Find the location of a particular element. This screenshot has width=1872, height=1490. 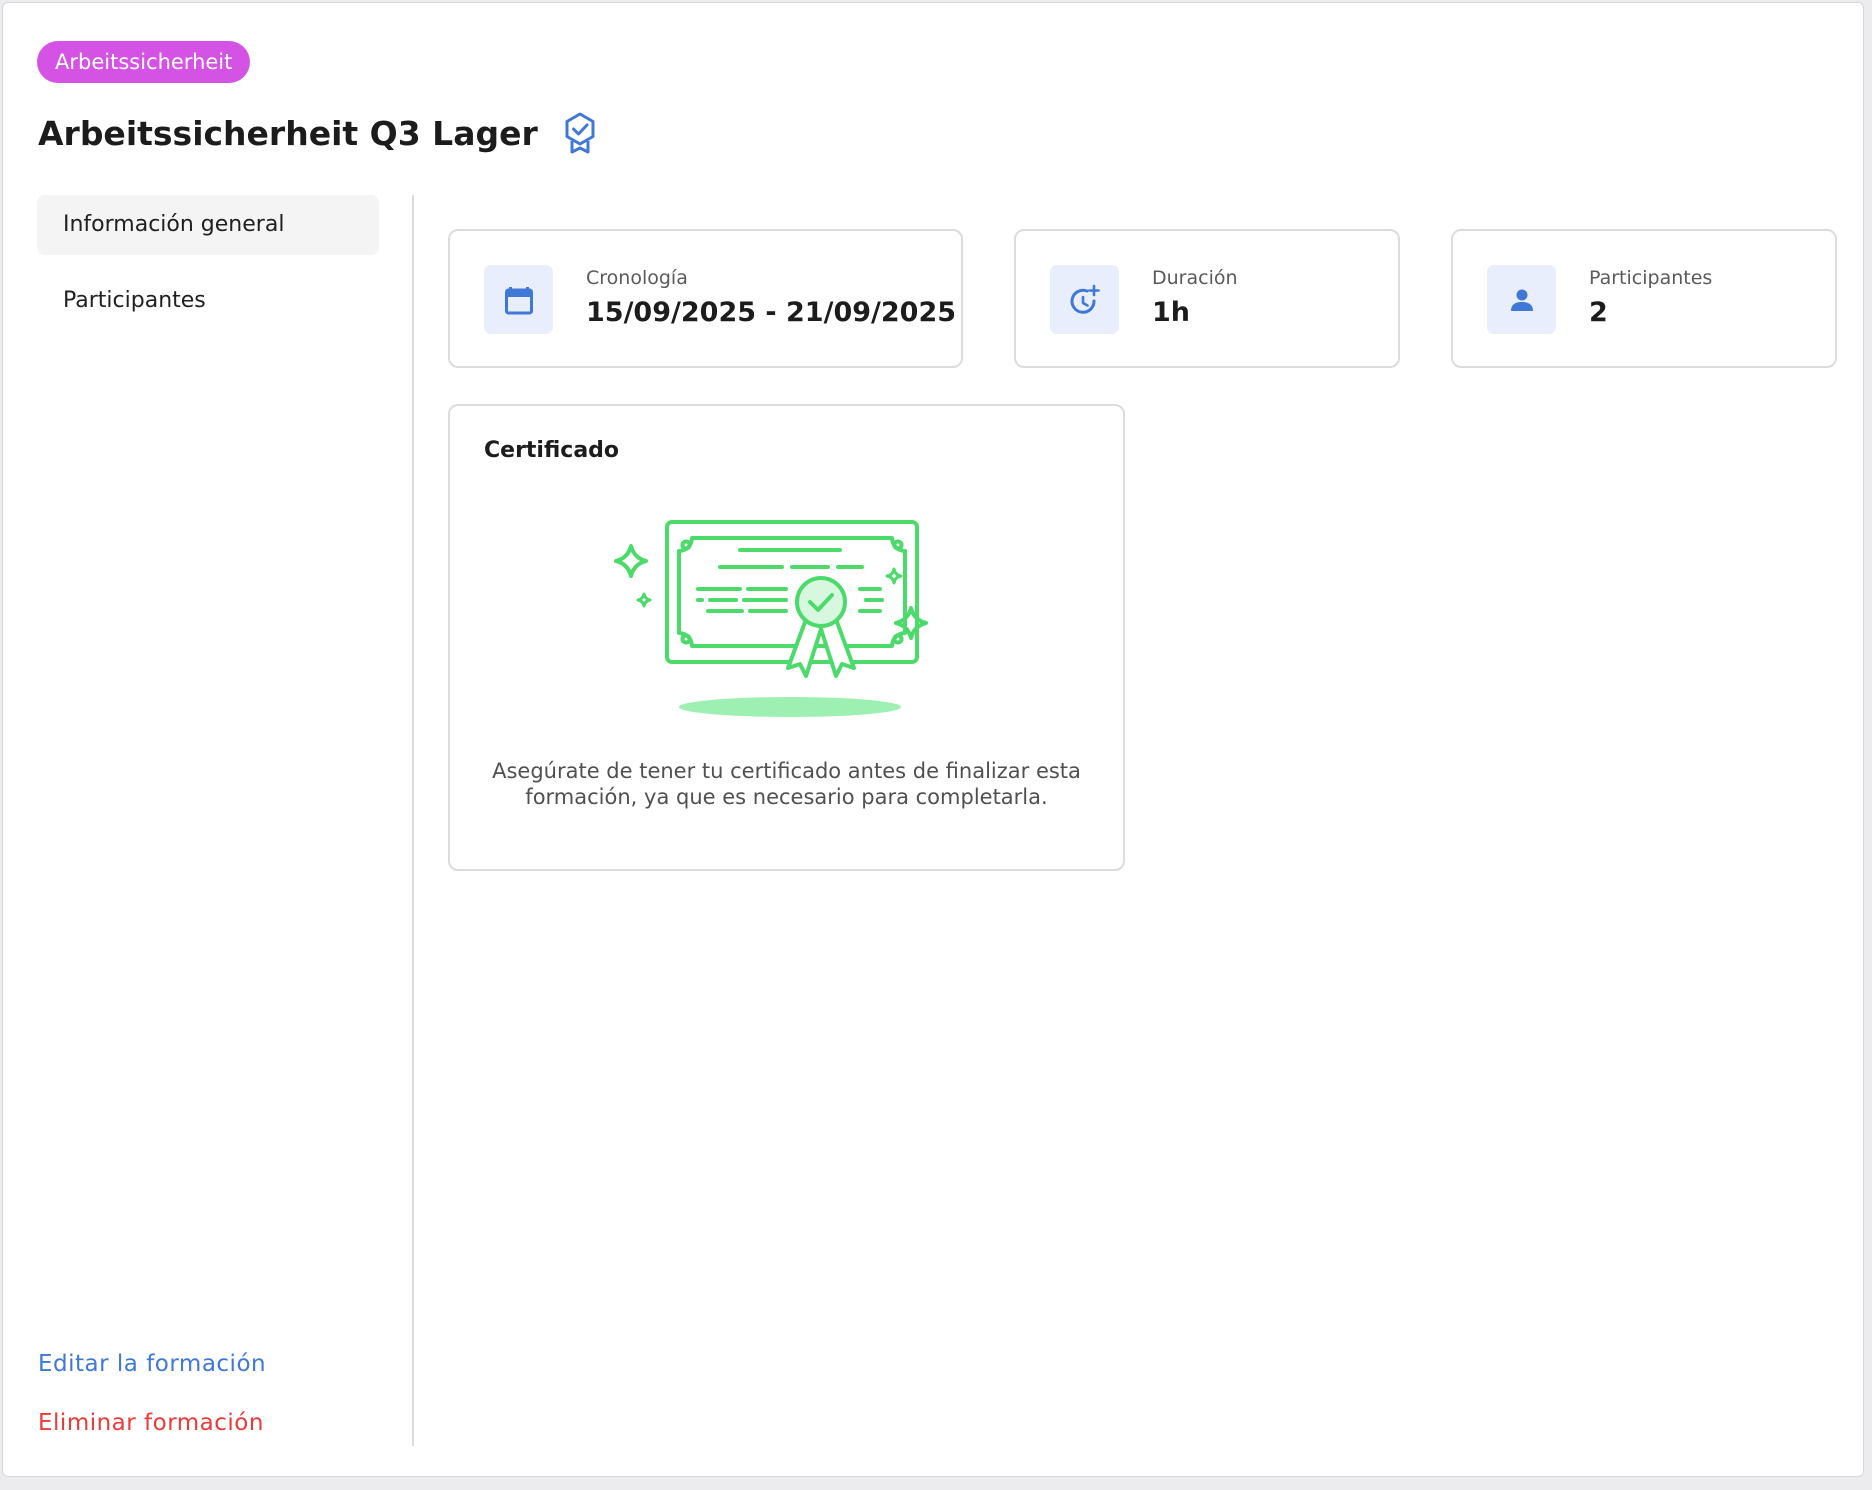

certificate-illustration is located at coordinates (771, 618).